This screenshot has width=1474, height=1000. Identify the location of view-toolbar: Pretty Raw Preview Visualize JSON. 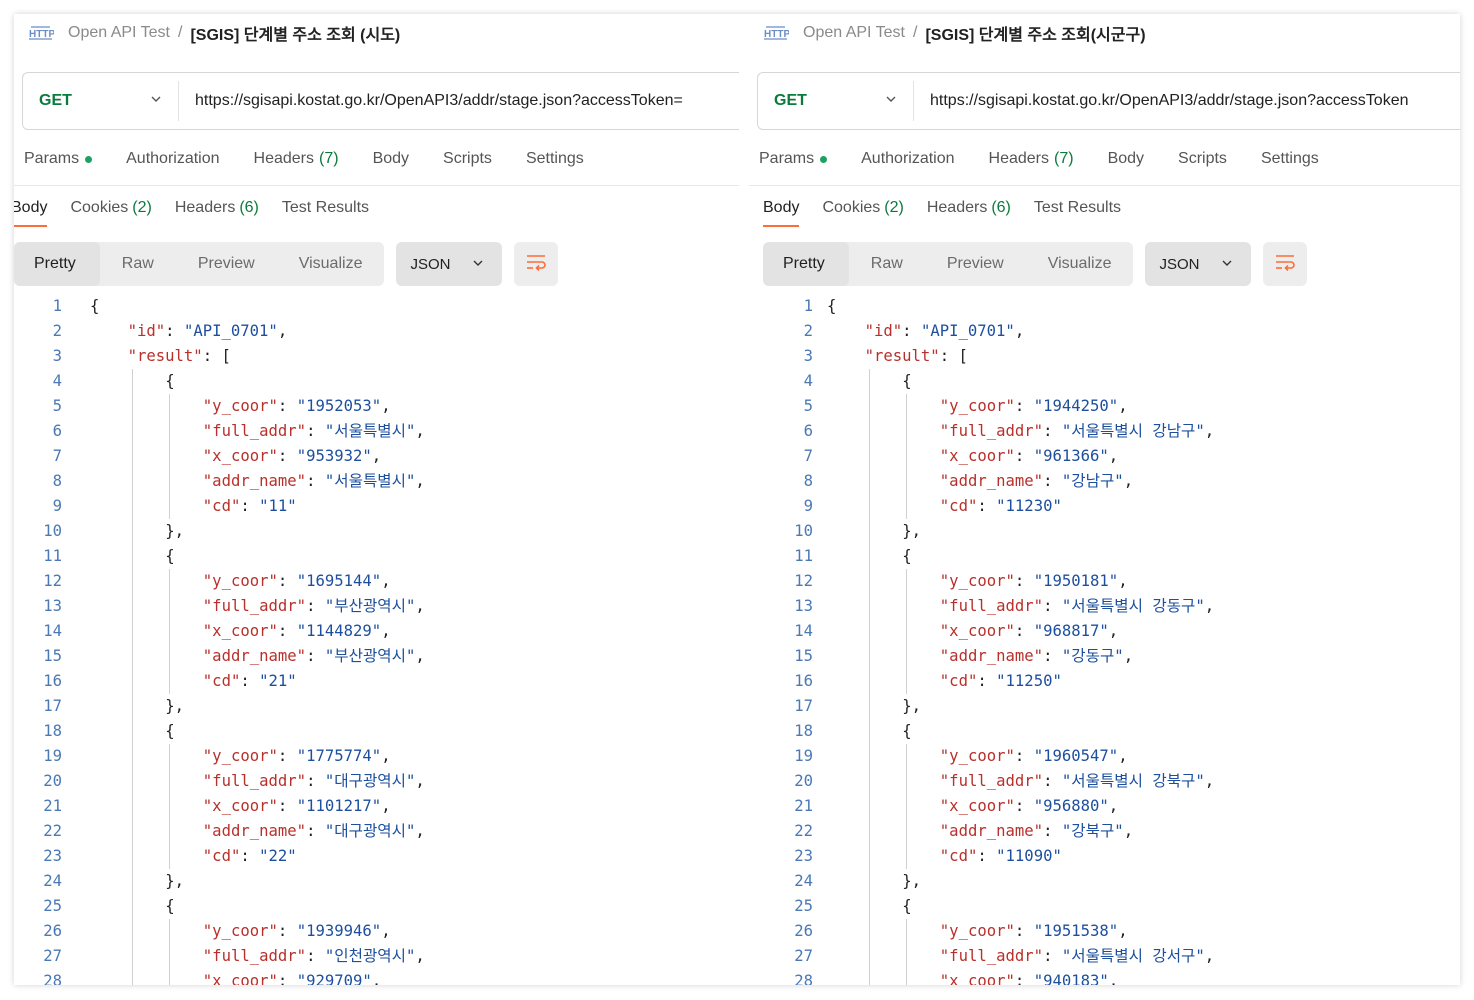
(286, 264).